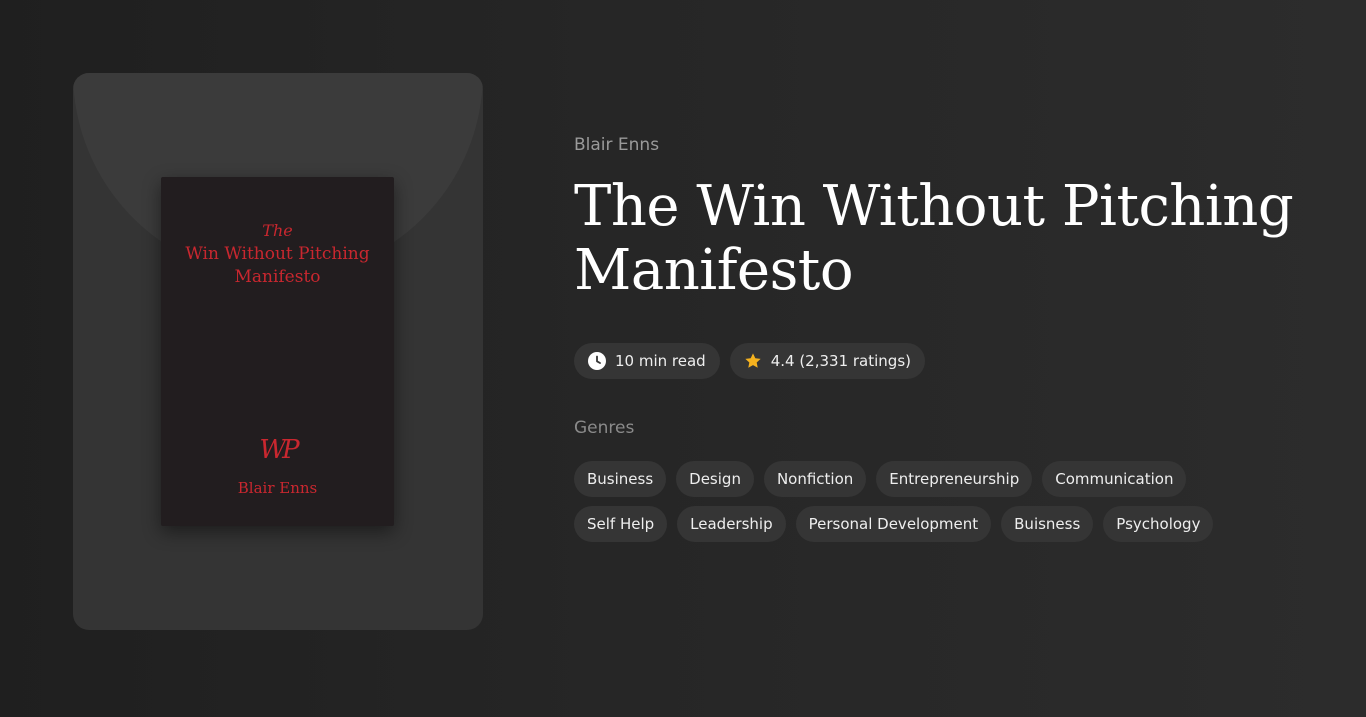  Describe the element at coordinates (616, 145) in the screenshot. I see `author-name: Blair Enns` at that location.